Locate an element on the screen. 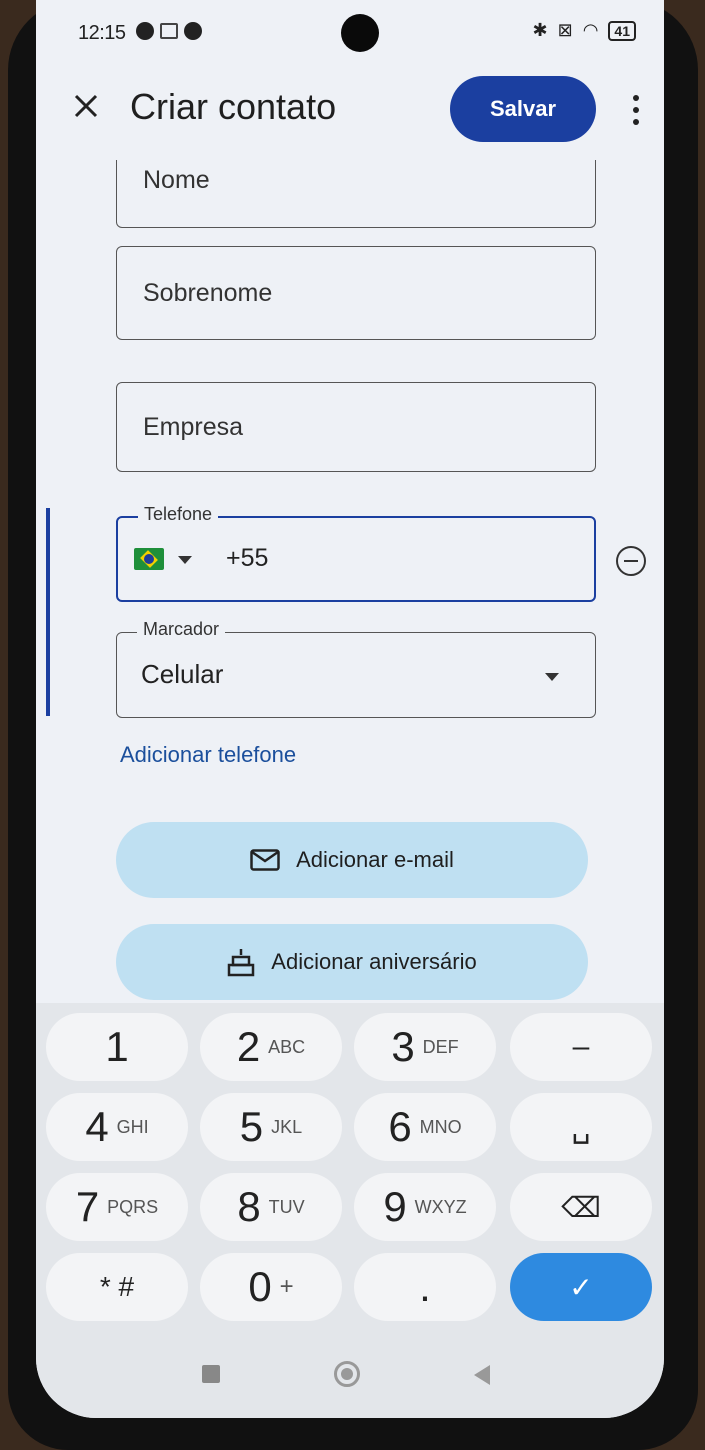 This screenshot has width=705, height=1450. status-system-icons: ✱ ⊠ ◠ 41 is located at coordinates (584, 30).